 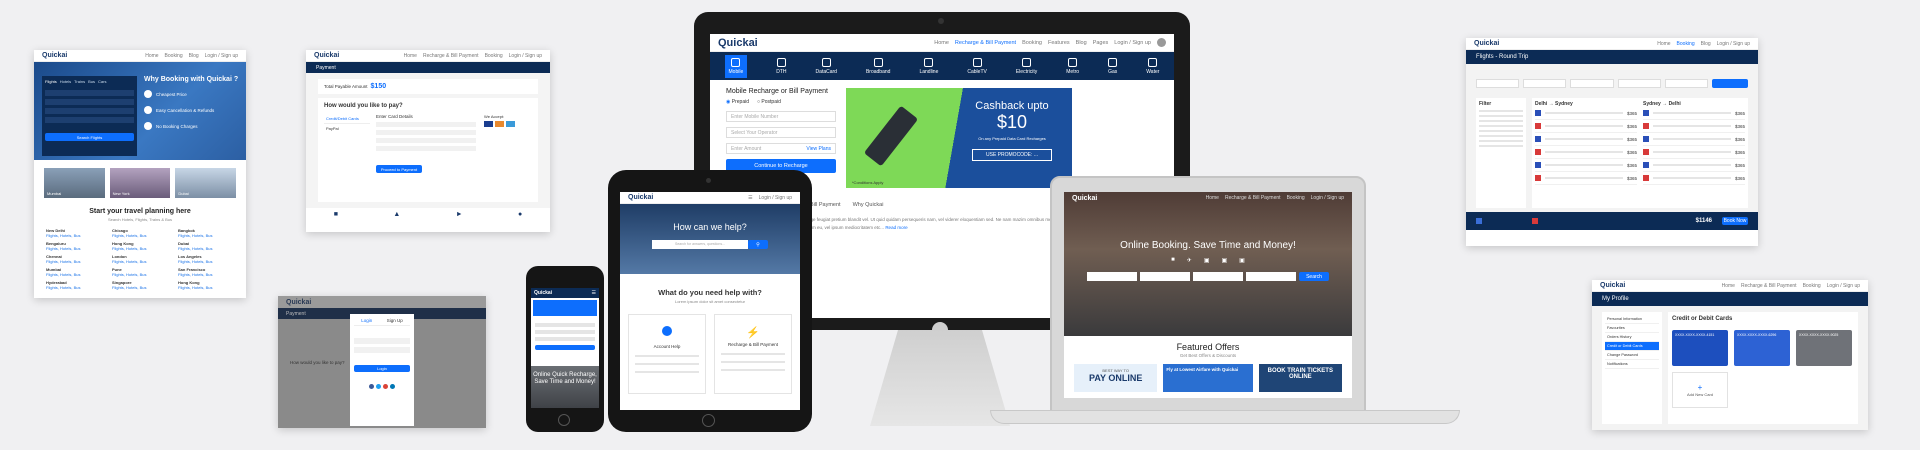 I want to click on tab-hotels: Hotels, so click(x=65, y=81).